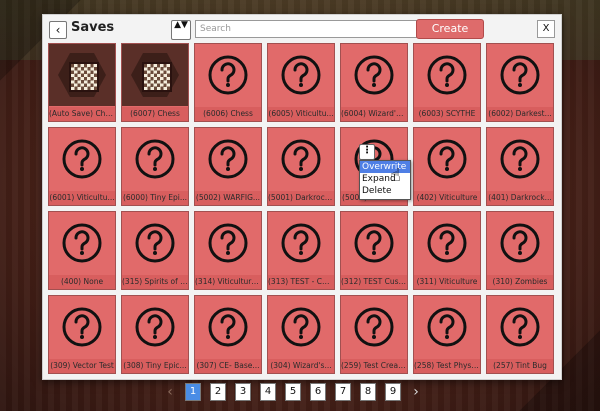 This screenshot has height=411, width=600. What do you see at coordinates (385, 191) in the screenshot?
I see `menu-item-delete: Delete` at bounding box center [385, 191].